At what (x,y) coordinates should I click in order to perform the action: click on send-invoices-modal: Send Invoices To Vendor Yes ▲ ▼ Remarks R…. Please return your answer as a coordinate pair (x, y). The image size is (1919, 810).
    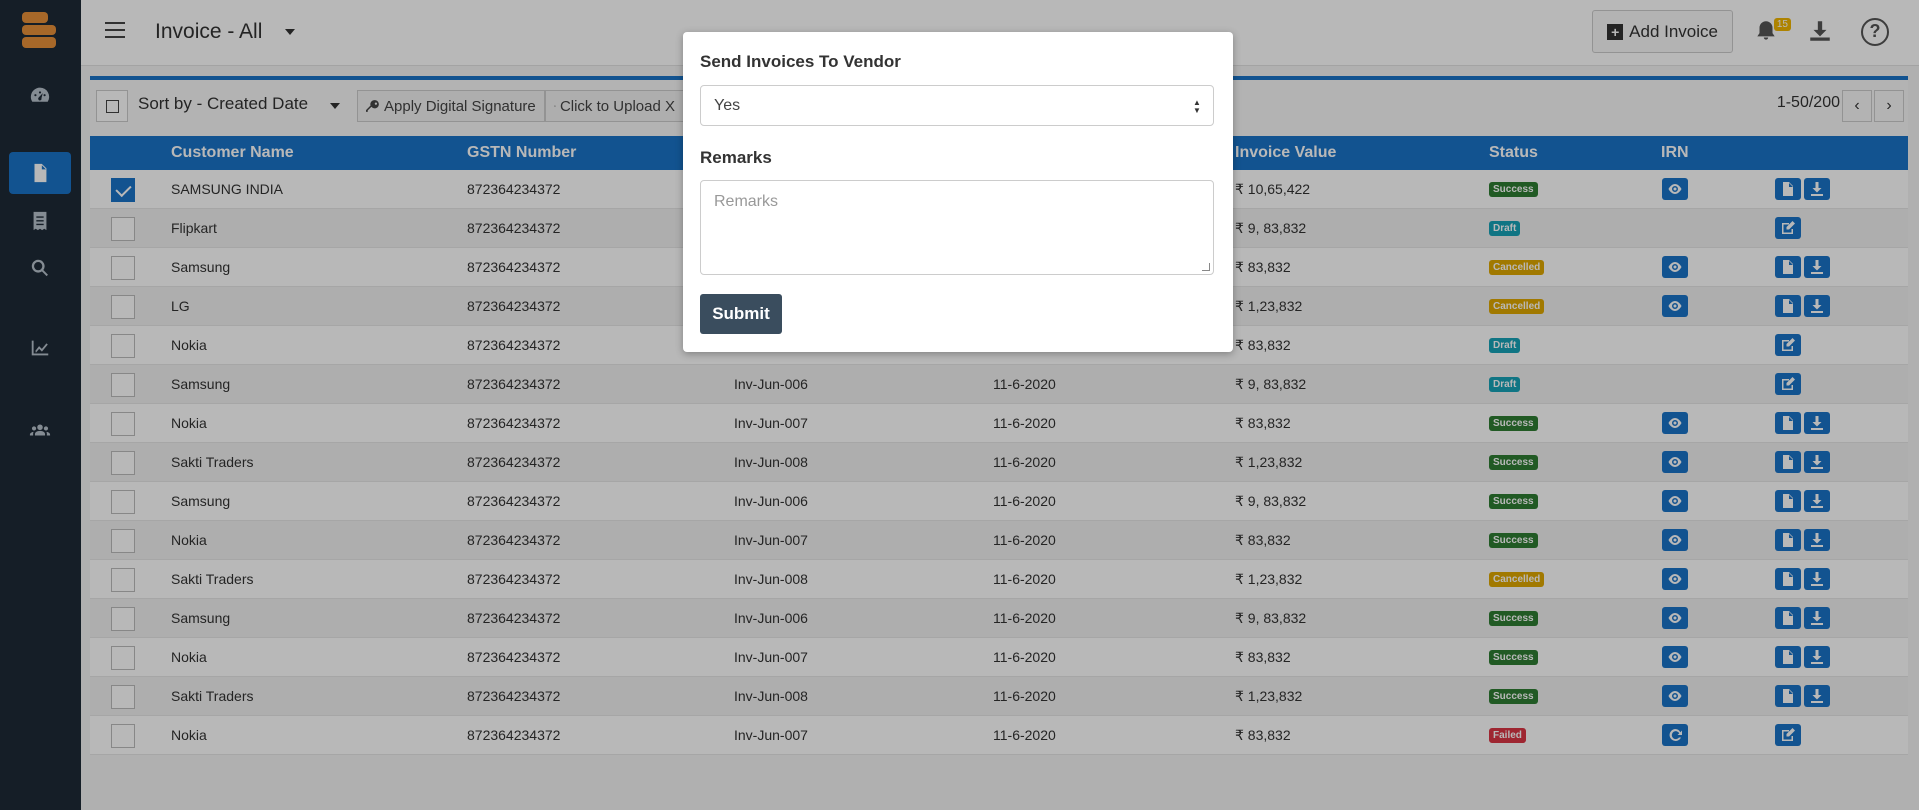
    Looking at the image, I should click on (958, 192).